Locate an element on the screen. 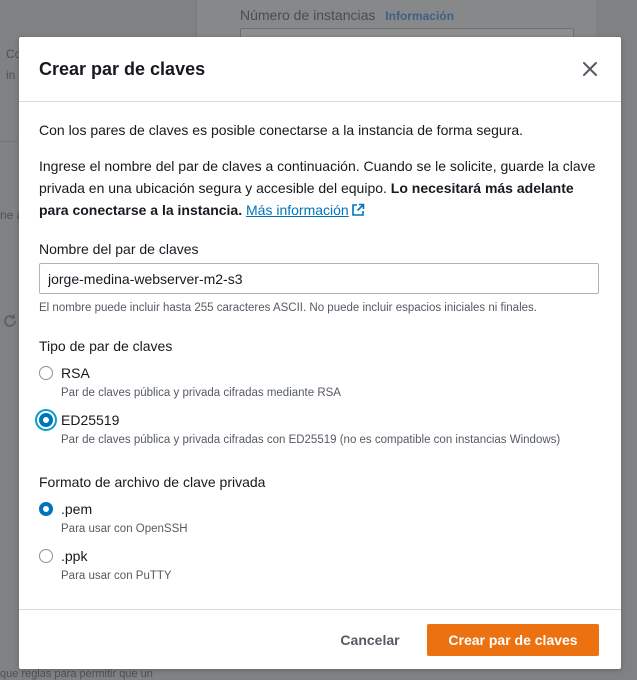 This screenshot has height=680, width=637. radio-option-description: Para usar con PuTTY is located at coordinates (116, 576).